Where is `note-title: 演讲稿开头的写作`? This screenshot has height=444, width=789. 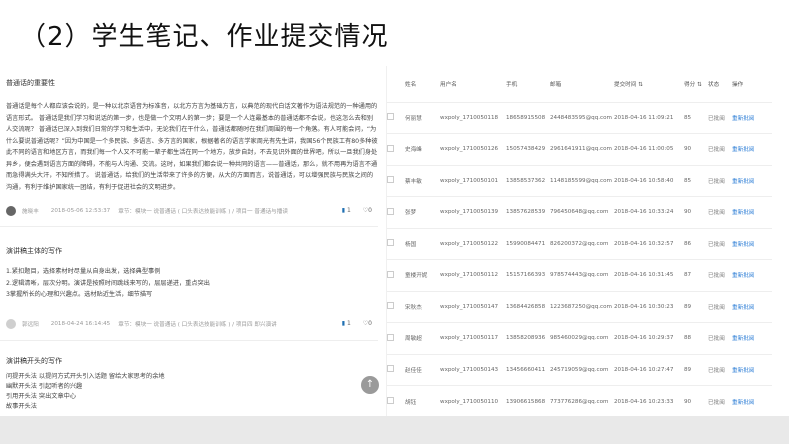 note-title: 演讲稿开头的写作 is located at coordinates (192, 361).